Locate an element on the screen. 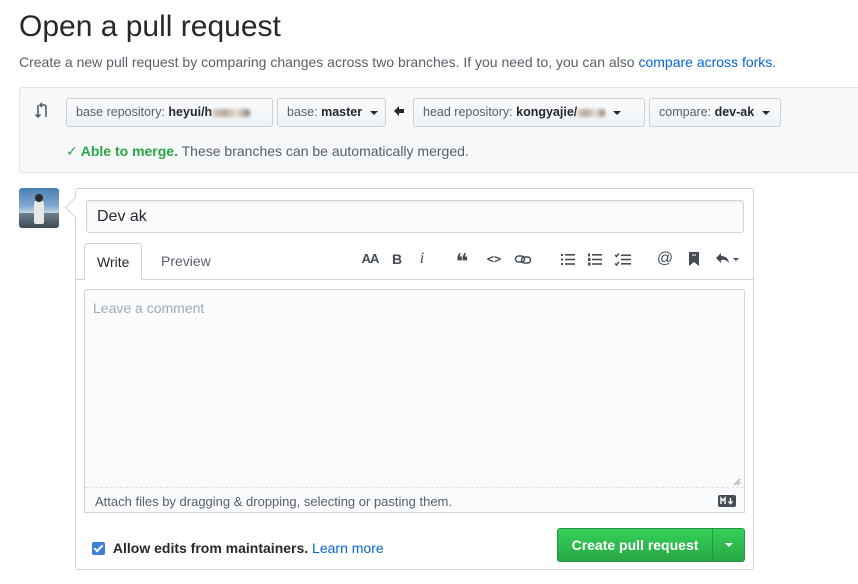 This screenshot has width=858, height=584. allow-edits-label: Allow edits from maintainers. is located at coordinates (210, 548).